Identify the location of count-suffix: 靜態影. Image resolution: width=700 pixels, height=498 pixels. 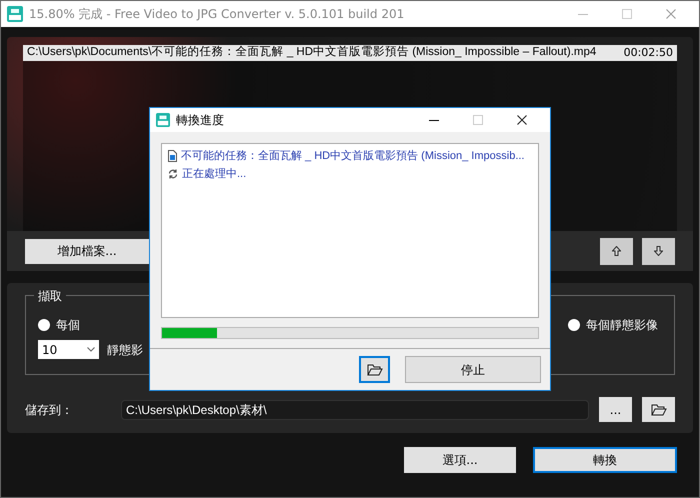
(125, 350).